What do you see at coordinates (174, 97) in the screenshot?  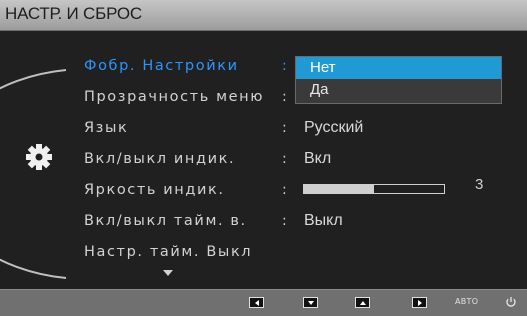 I see `menu-item-menu-transparency: Прозрачность меню` at bounding box center [174, 97].